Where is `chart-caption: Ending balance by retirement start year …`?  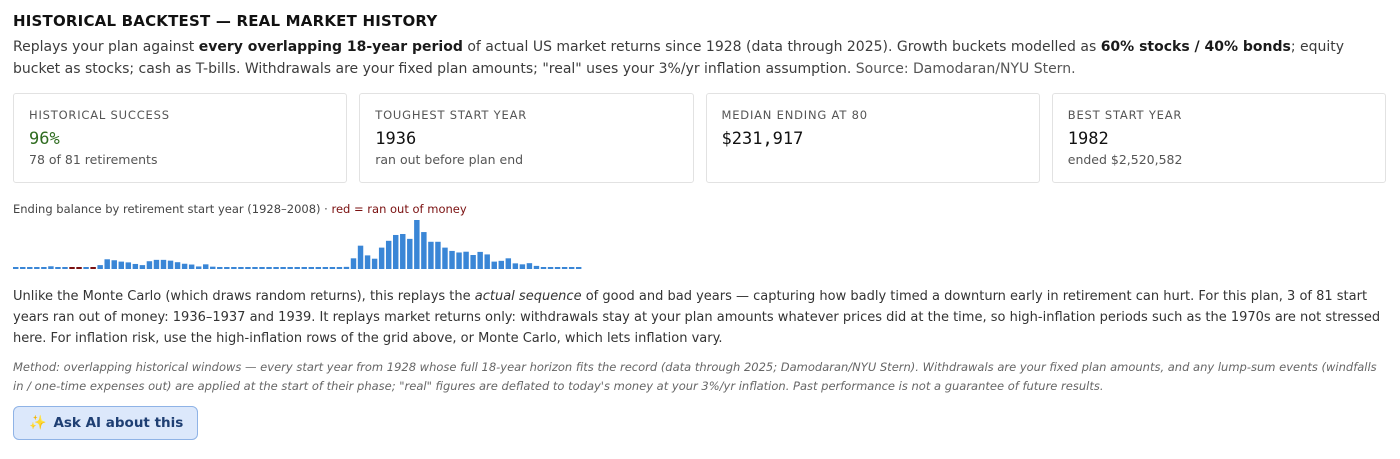 chart-caption: Ending balance by retirement start year … is located at coordinates (699, 209).